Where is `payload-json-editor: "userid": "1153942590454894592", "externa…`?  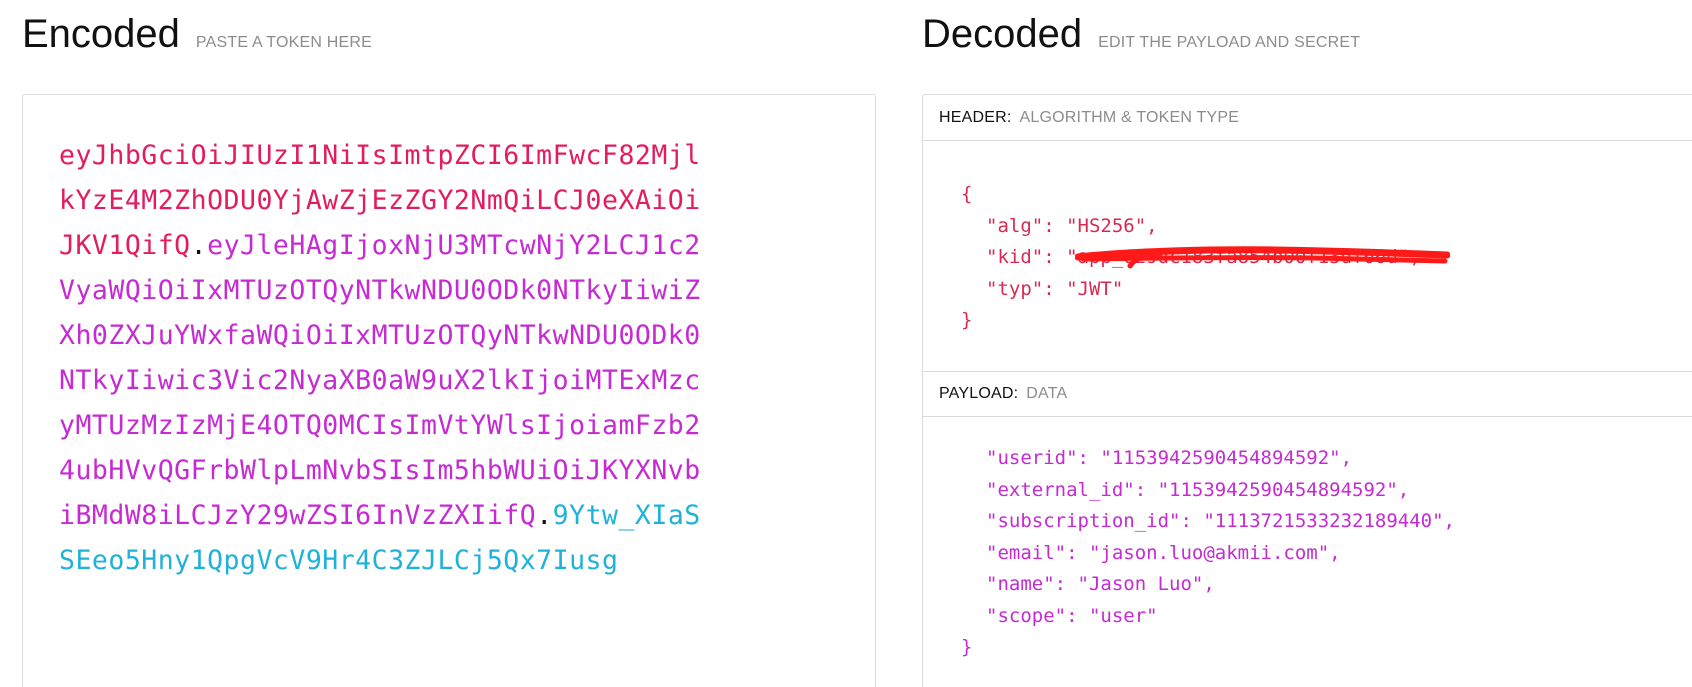 payload-json-editor: "userid": "1153942590454894592", "externa… is located at coordinates (1208, 553).